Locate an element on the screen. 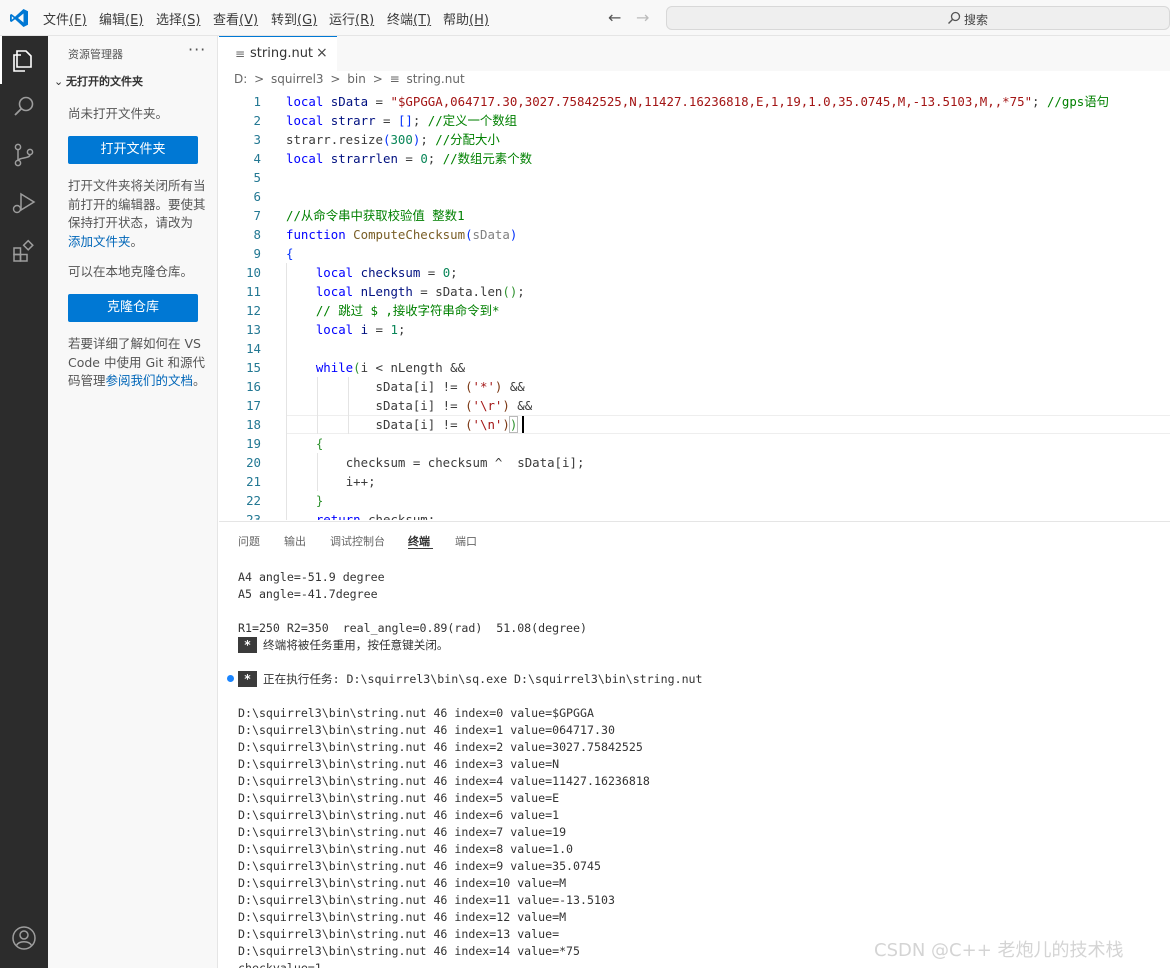  add-folder-link: 添加文件夹 is located at coordinates (99, 241).